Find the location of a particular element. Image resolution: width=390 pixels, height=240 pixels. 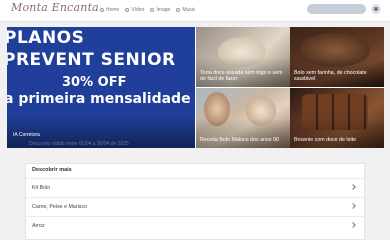

nav-menu: Home Vídeo Image Music is located at coordinates (147, 10).